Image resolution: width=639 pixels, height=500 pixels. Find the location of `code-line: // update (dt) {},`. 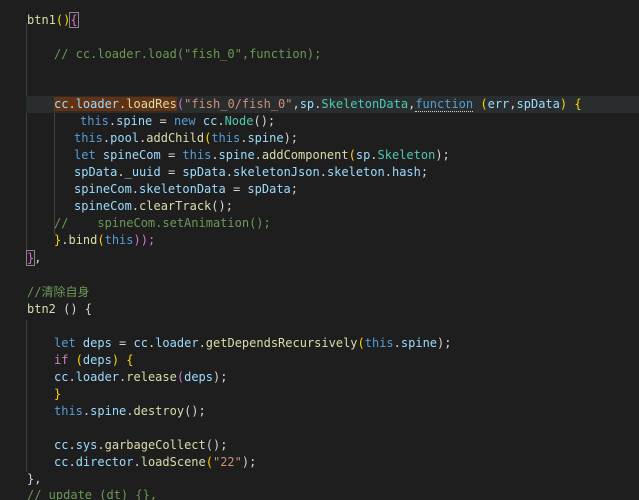

code-line: // update (dt) {}, is located at coordinates (319, 493).